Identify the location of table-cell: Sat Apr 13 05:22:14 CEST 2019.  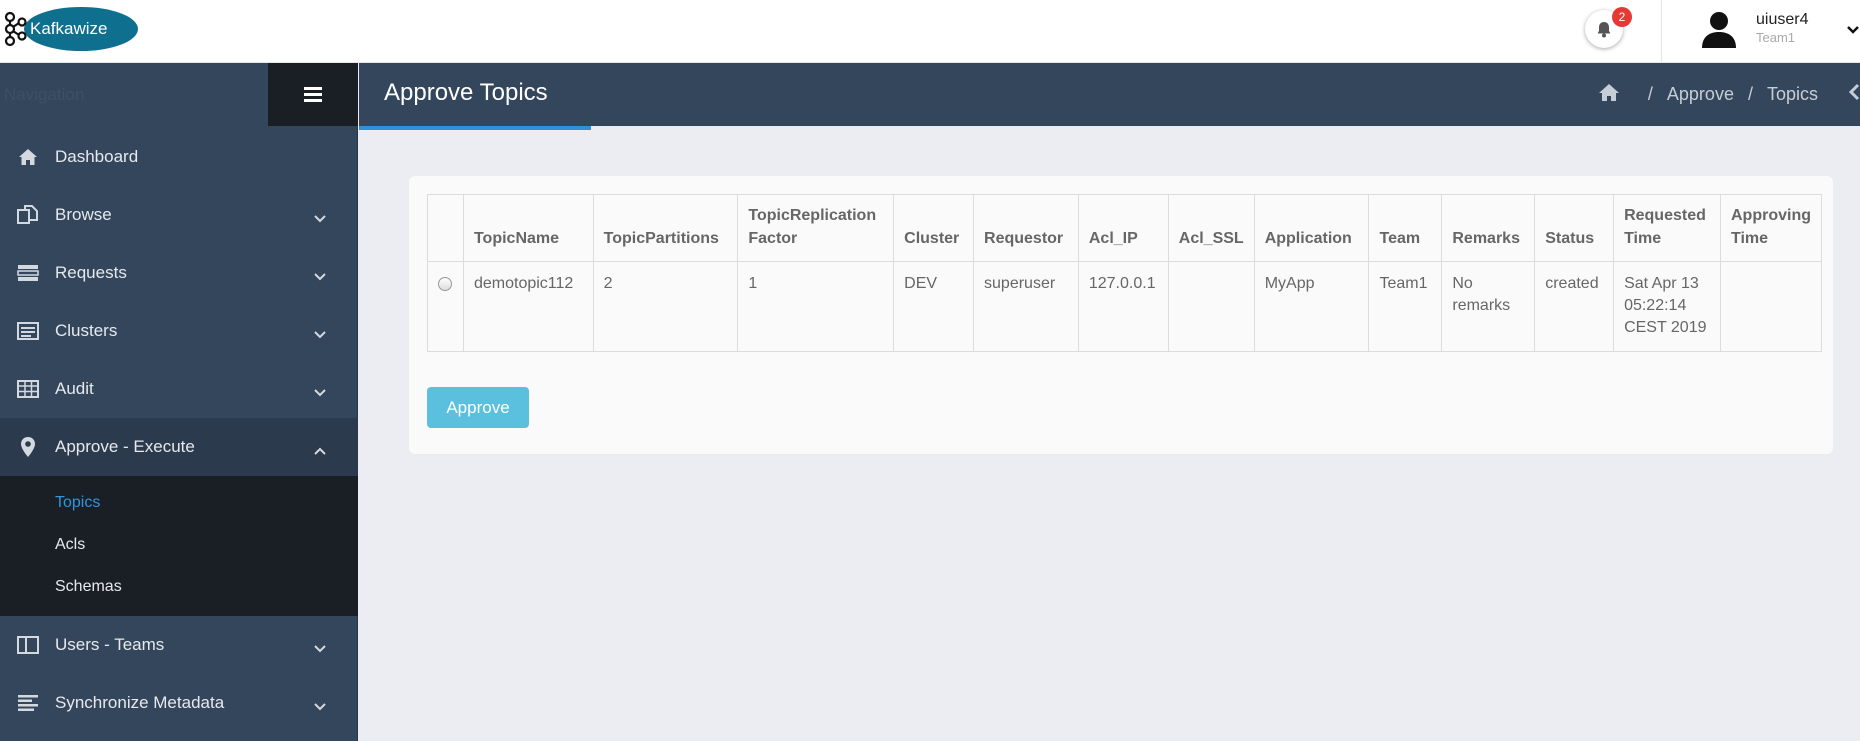
(1667, 306).